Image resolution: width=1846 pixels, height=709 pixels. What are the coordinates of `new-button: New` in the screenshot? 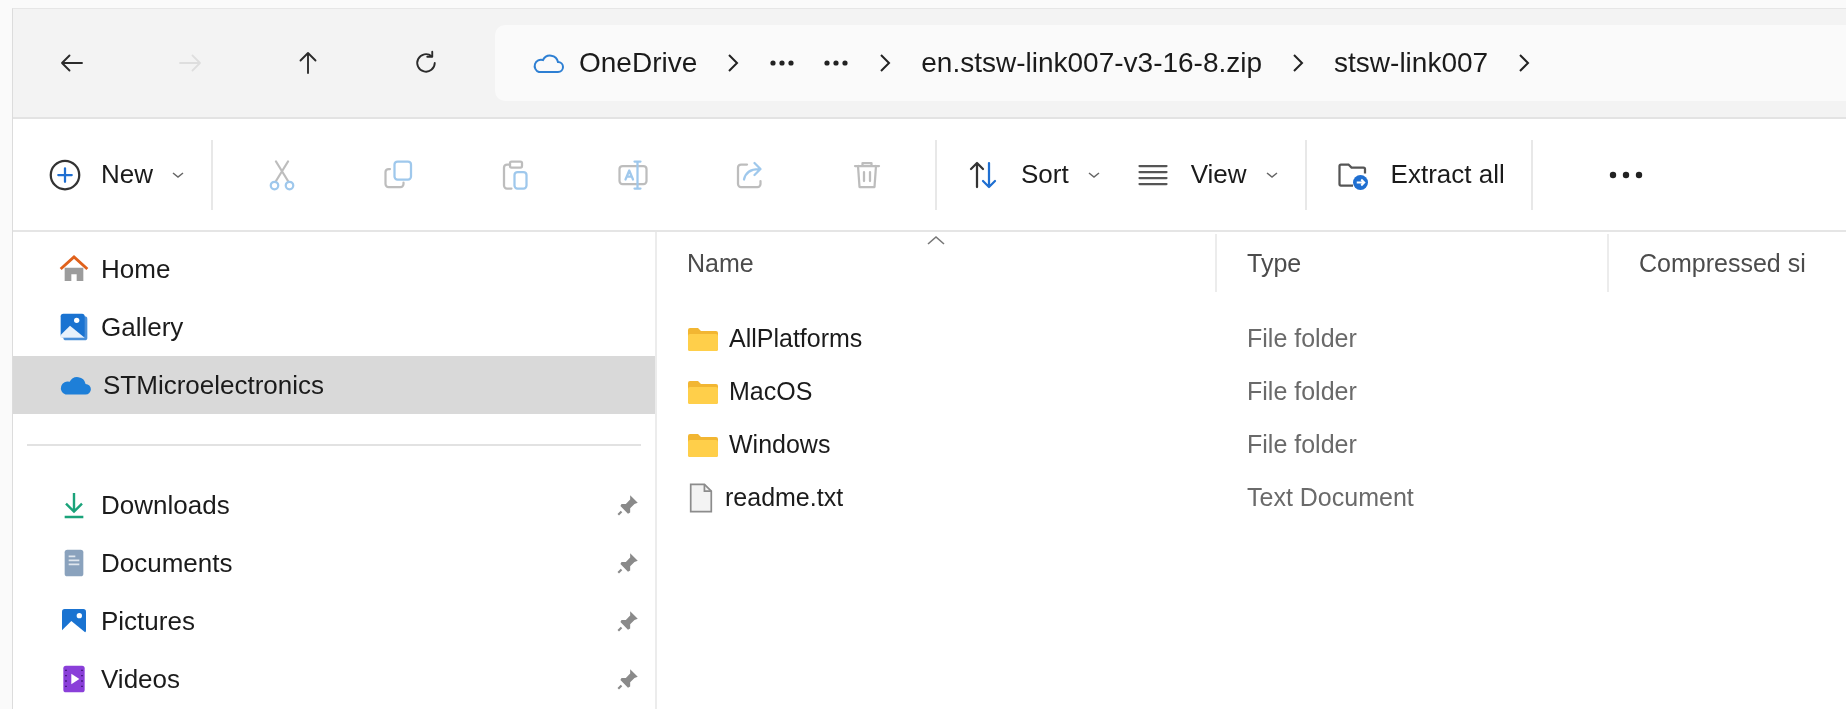 It's located at (116, 174).